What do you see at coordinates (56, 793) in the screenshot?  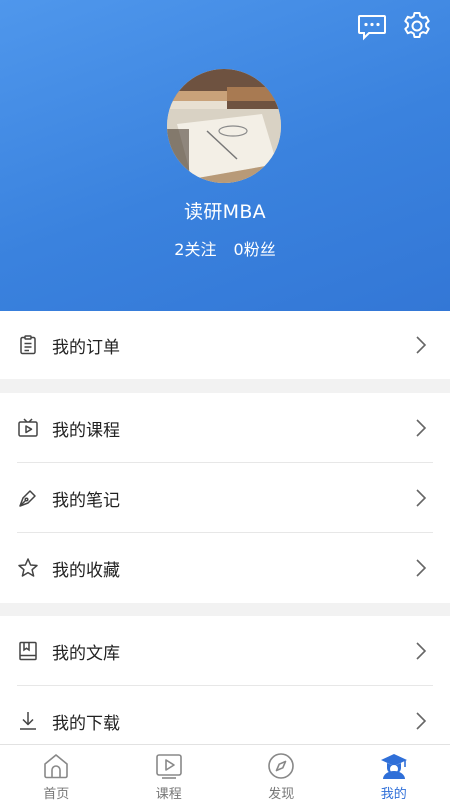 I see `tab-label-home: 首页` at bounding box center [56, 793].